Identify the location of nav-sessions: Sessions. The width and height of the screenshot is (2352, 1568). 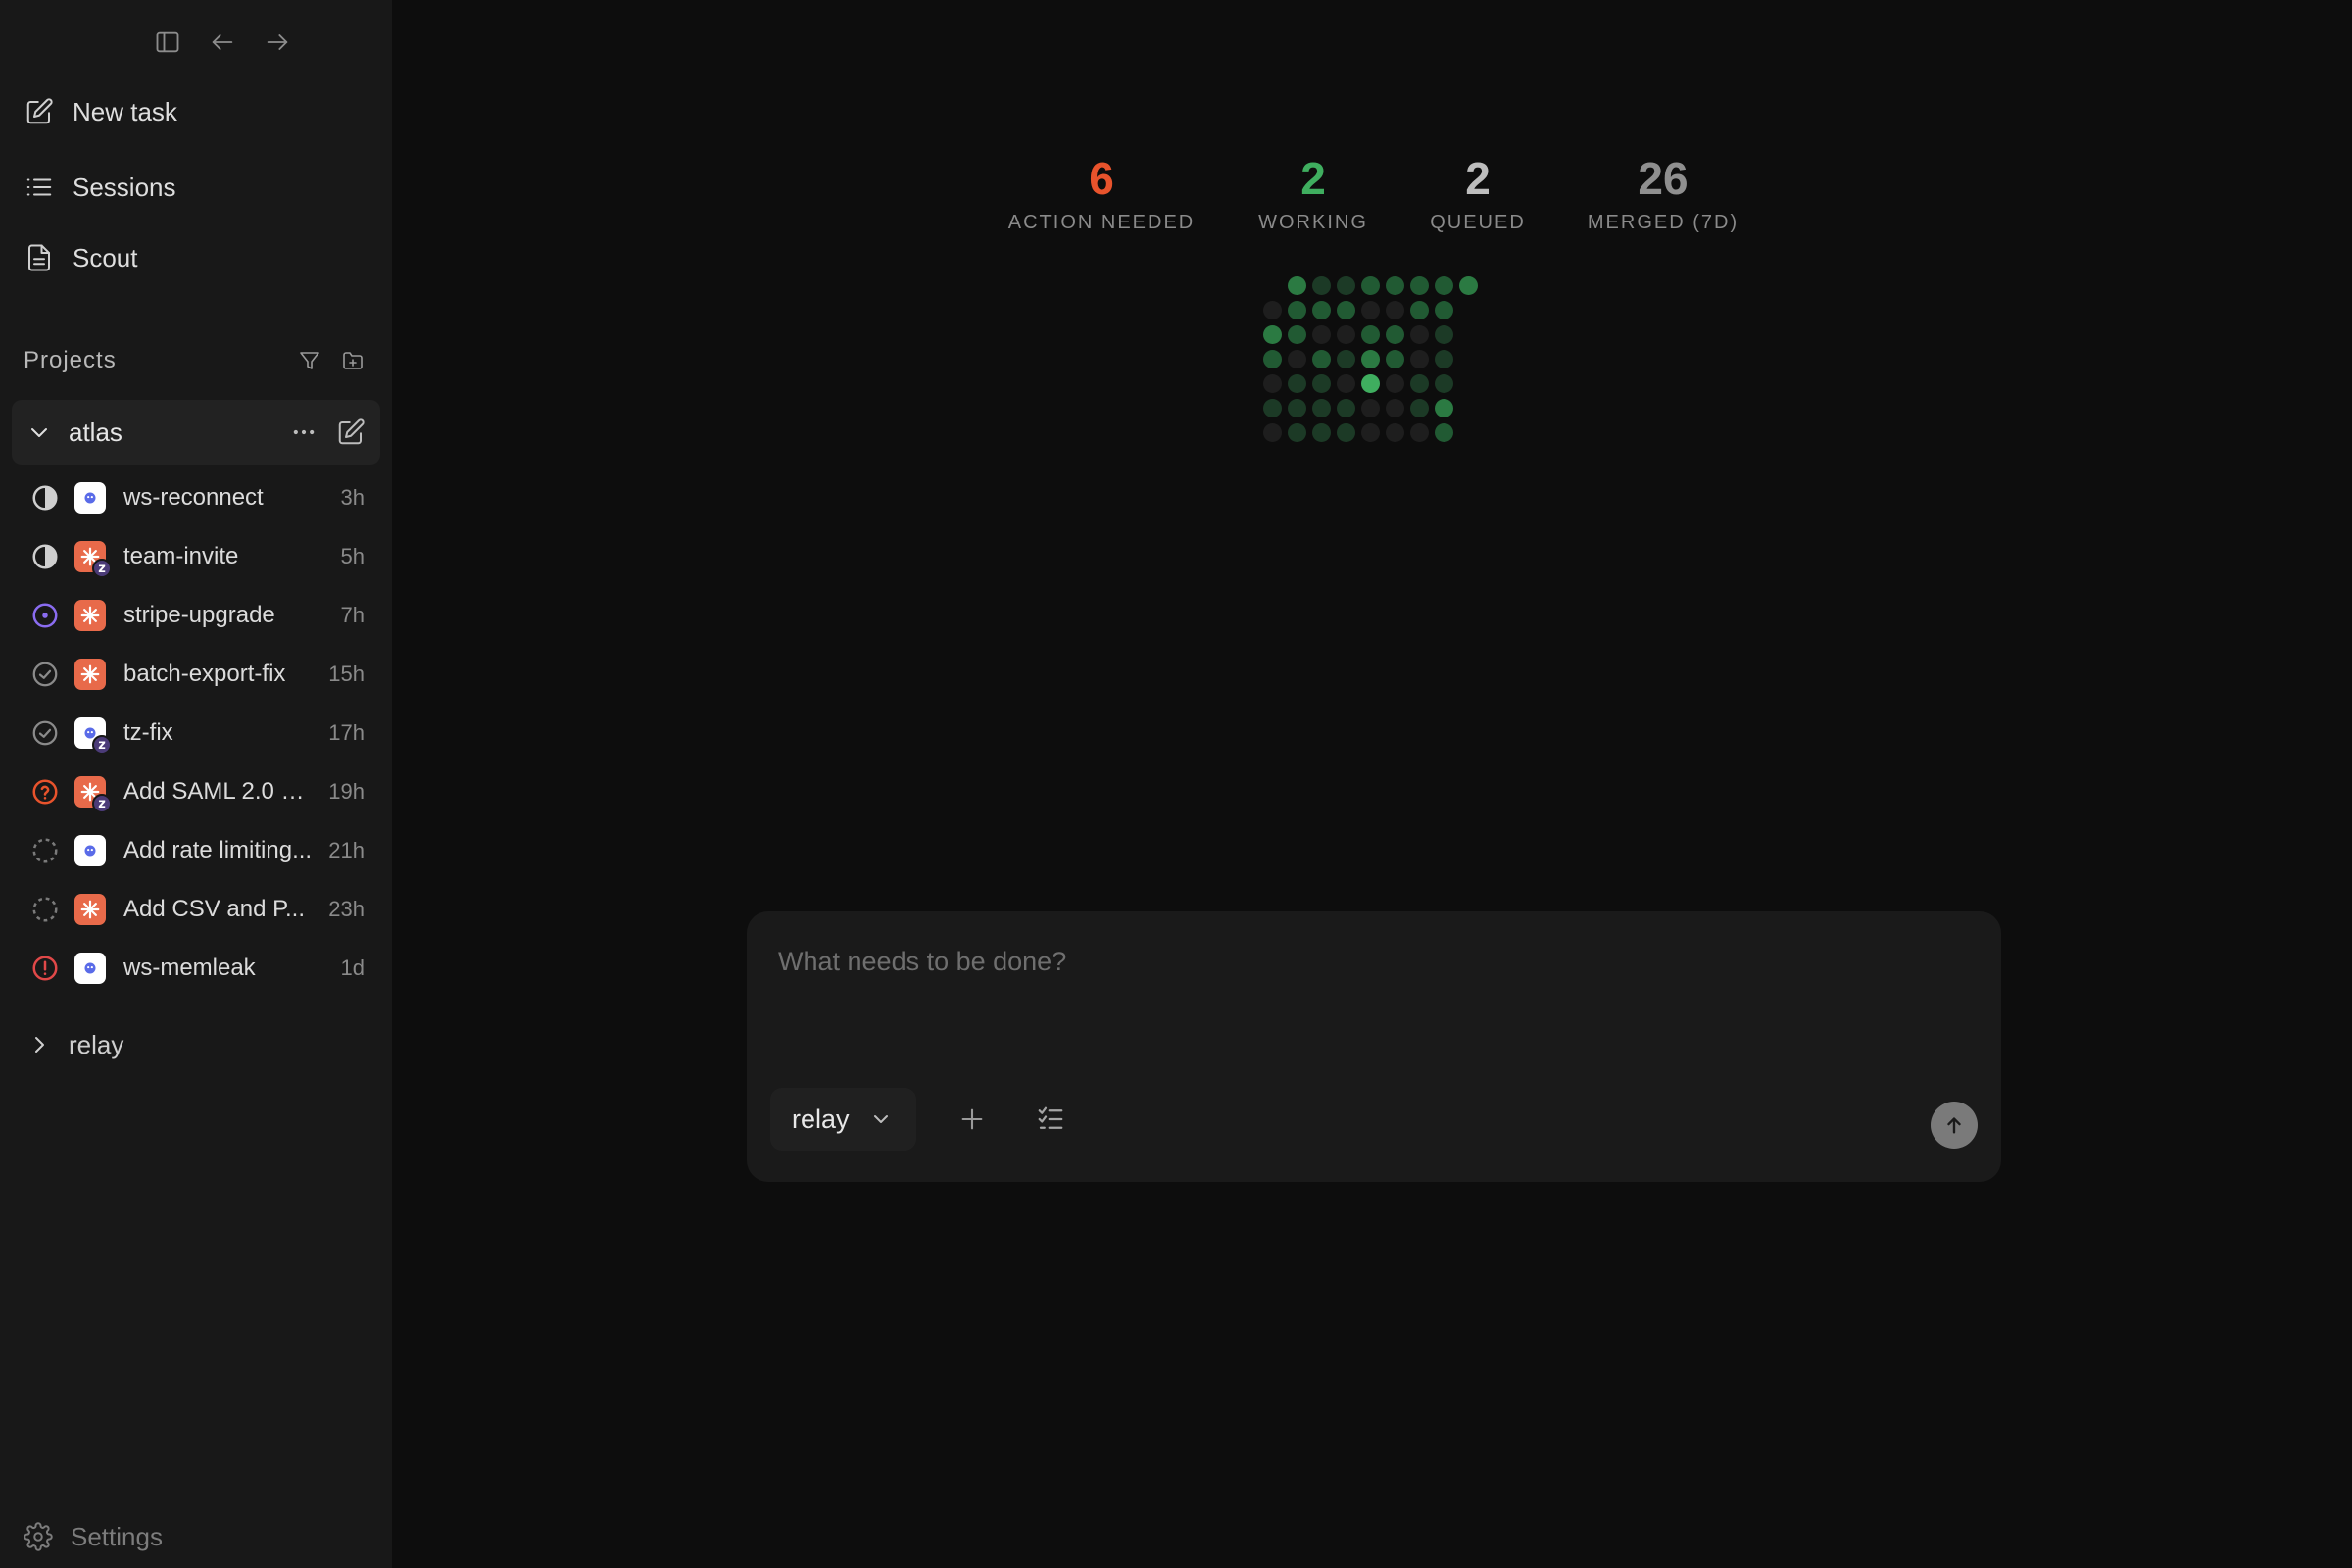
(196, 187).